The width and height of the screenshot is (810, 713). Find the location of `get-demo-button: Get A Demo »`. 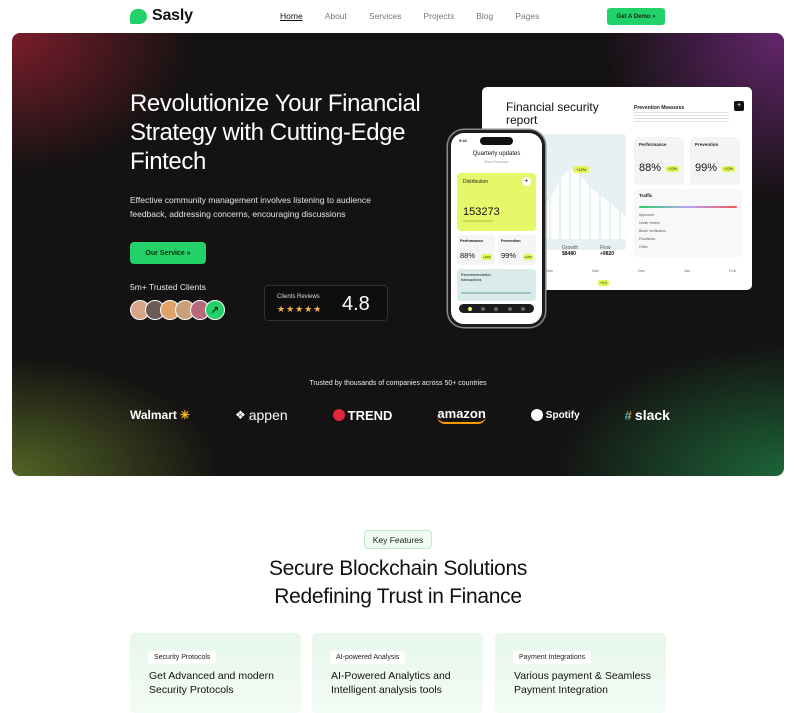

get-demo-button: Get A Demo » is located at coordinates (636, 16).